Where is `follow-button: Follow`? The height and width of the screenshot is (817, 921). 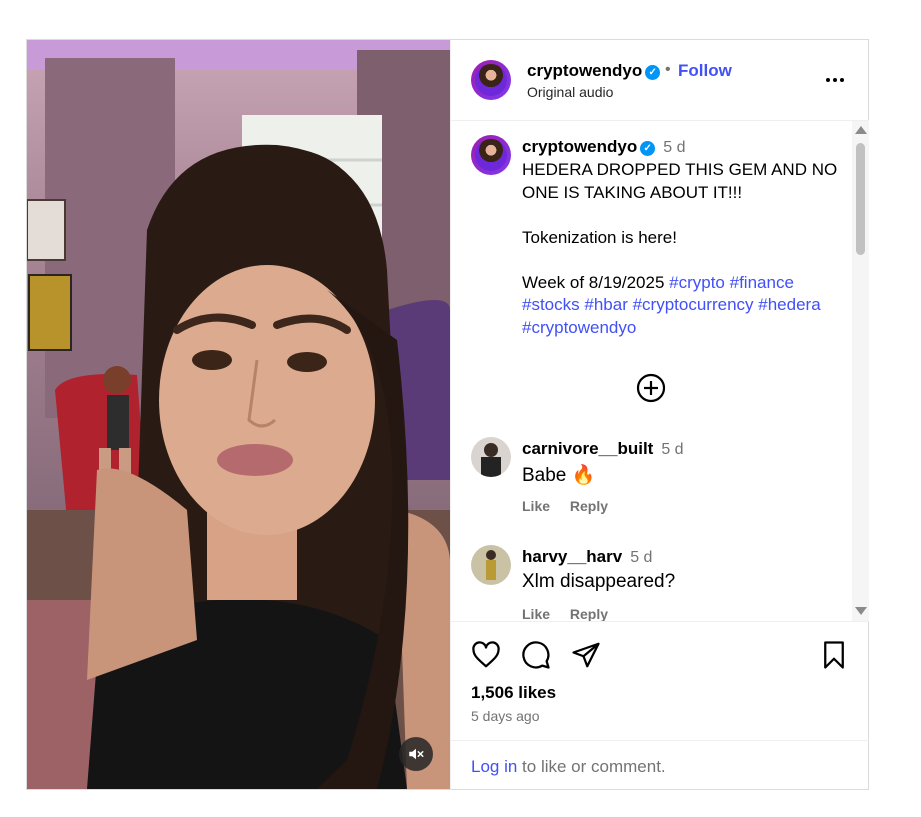
follow-button: Follow is located at coordinates (705, 71).